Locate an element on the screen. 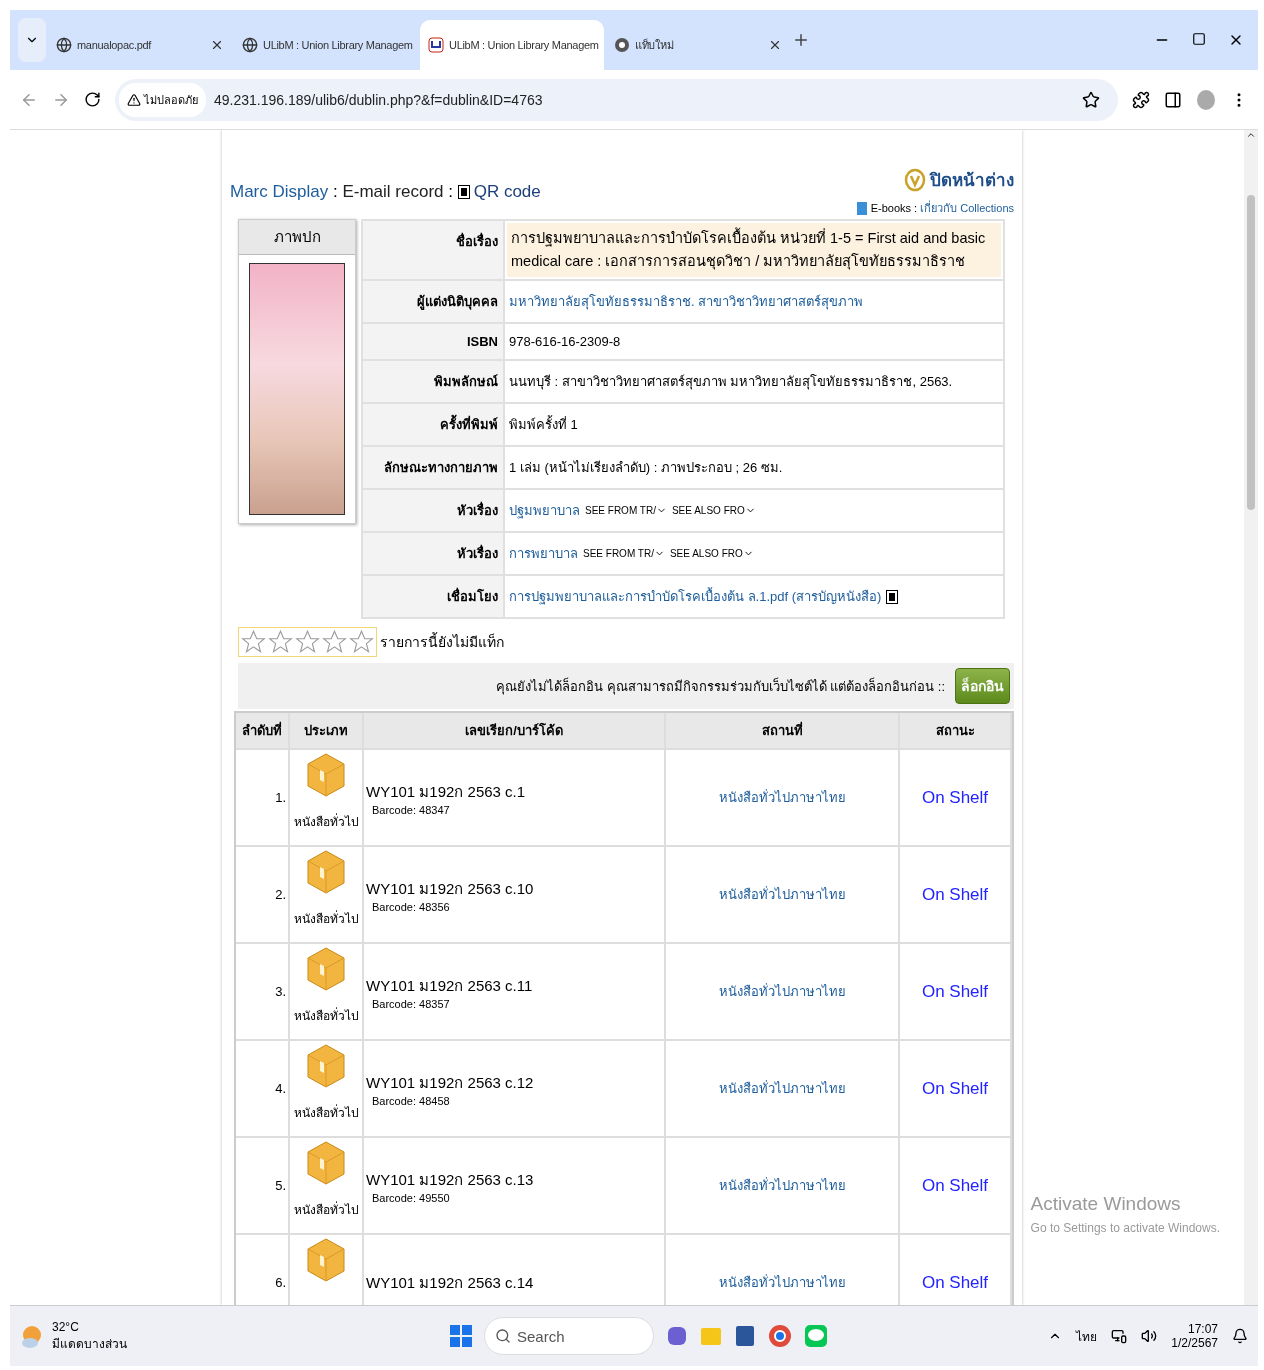 The image size is (1264, 1370). column-header: ลำดับที่ is located at coordinates (262, 731).